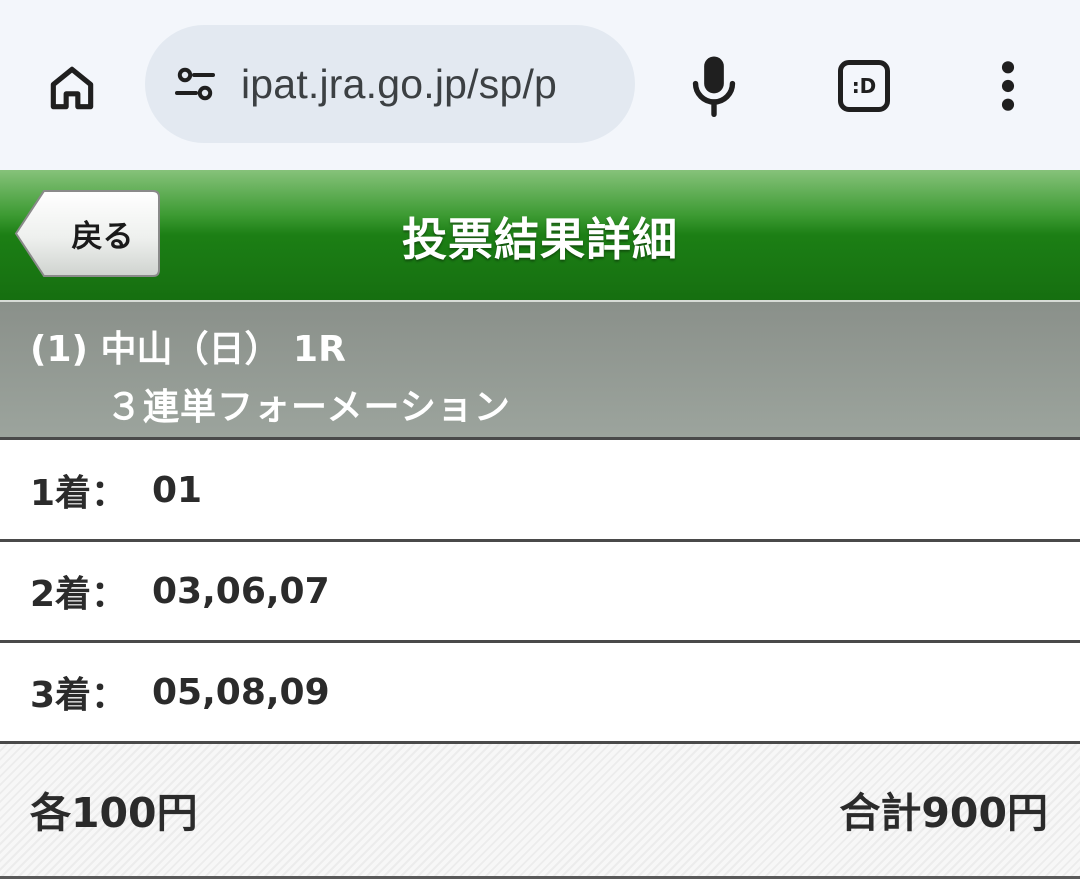 Image resolution: width=1080 pixels, height=879 pixels. Describe the element at coordinates (540, 693) in the screenshot. I see `pick-row-3rd: 3着： 05,08,09` at that location.